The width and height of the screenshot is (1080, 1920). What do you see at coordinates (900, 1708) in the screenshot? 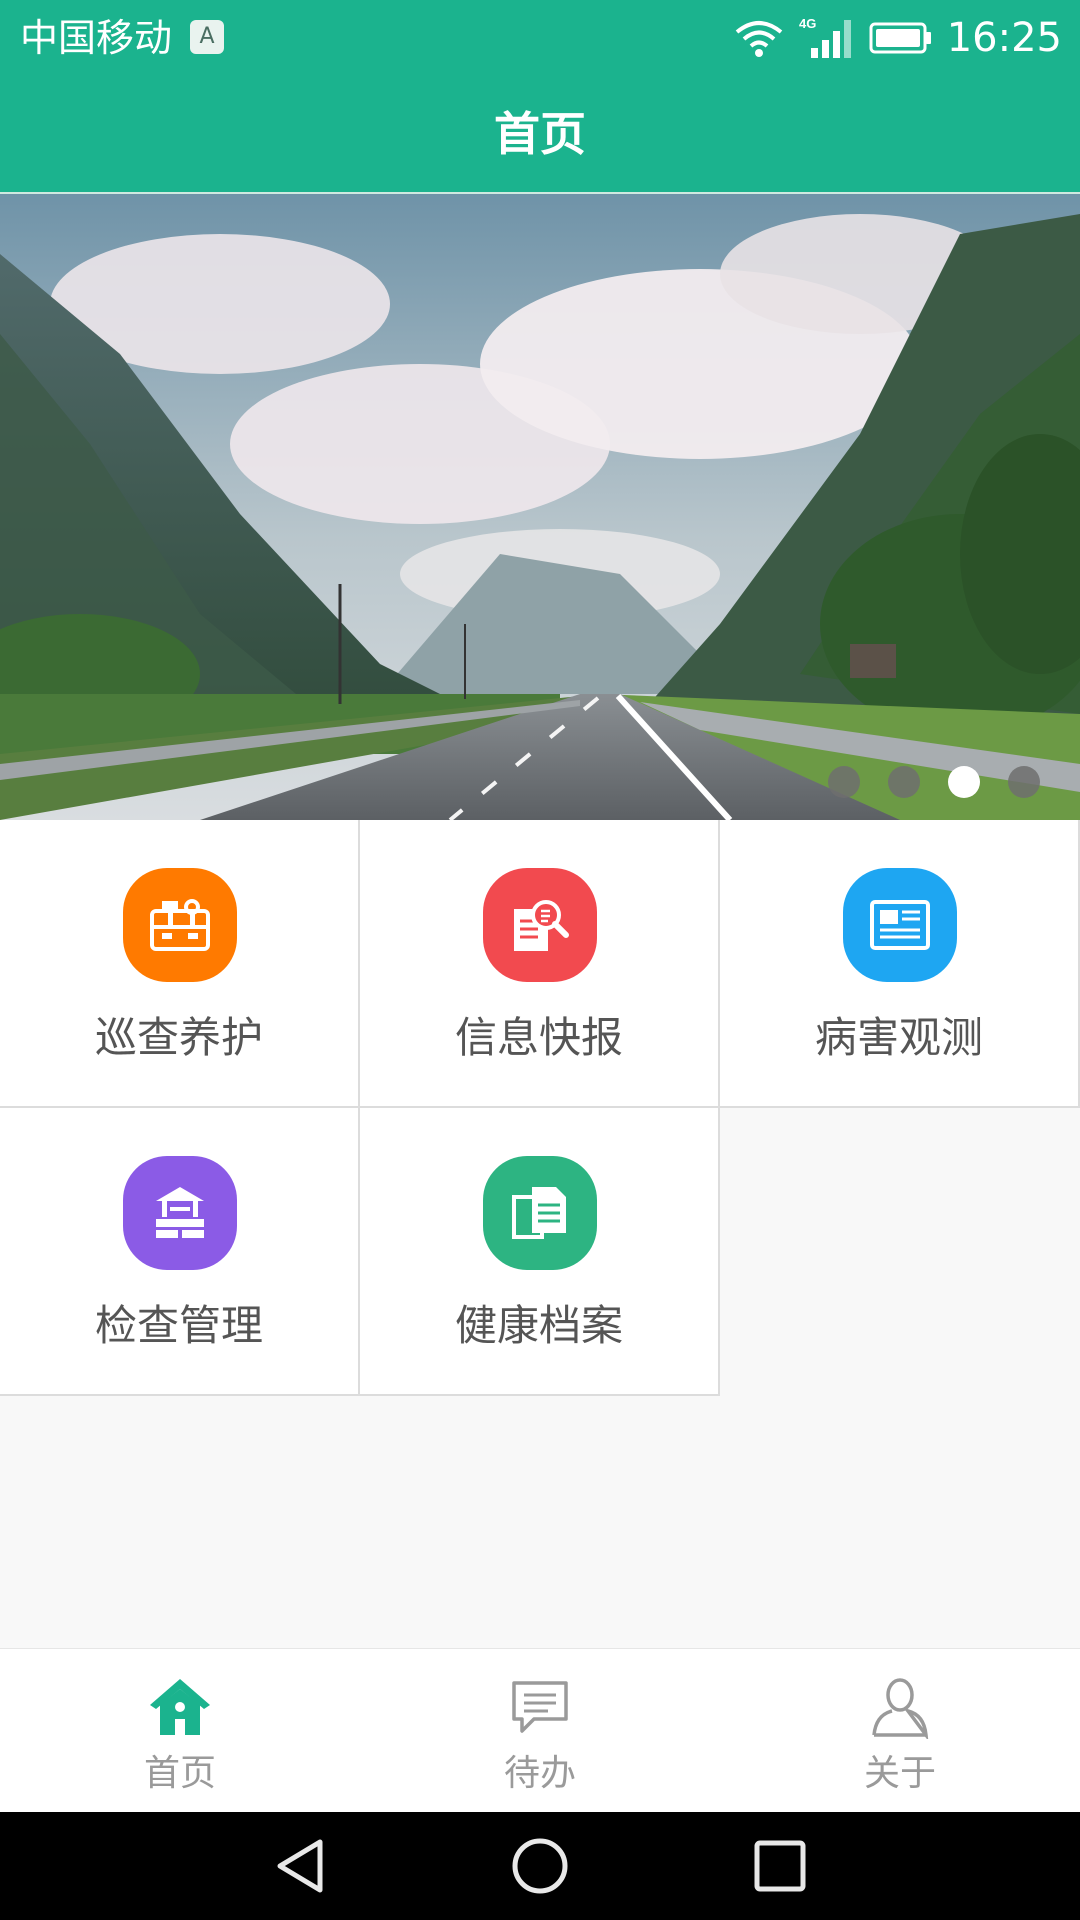
I see `user-icon` at bounding box center [900, 1708].